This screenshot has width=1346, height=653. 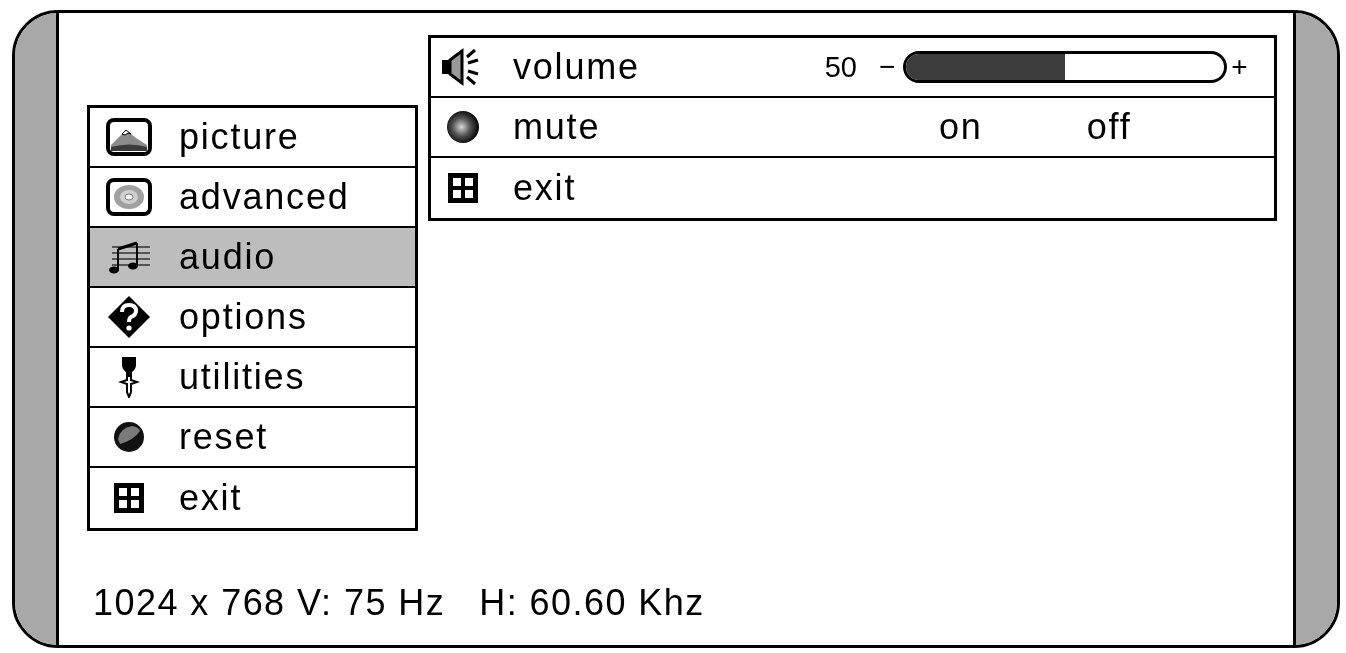 I want to click on menu-item-label: exit, so click(x=211, y=498).